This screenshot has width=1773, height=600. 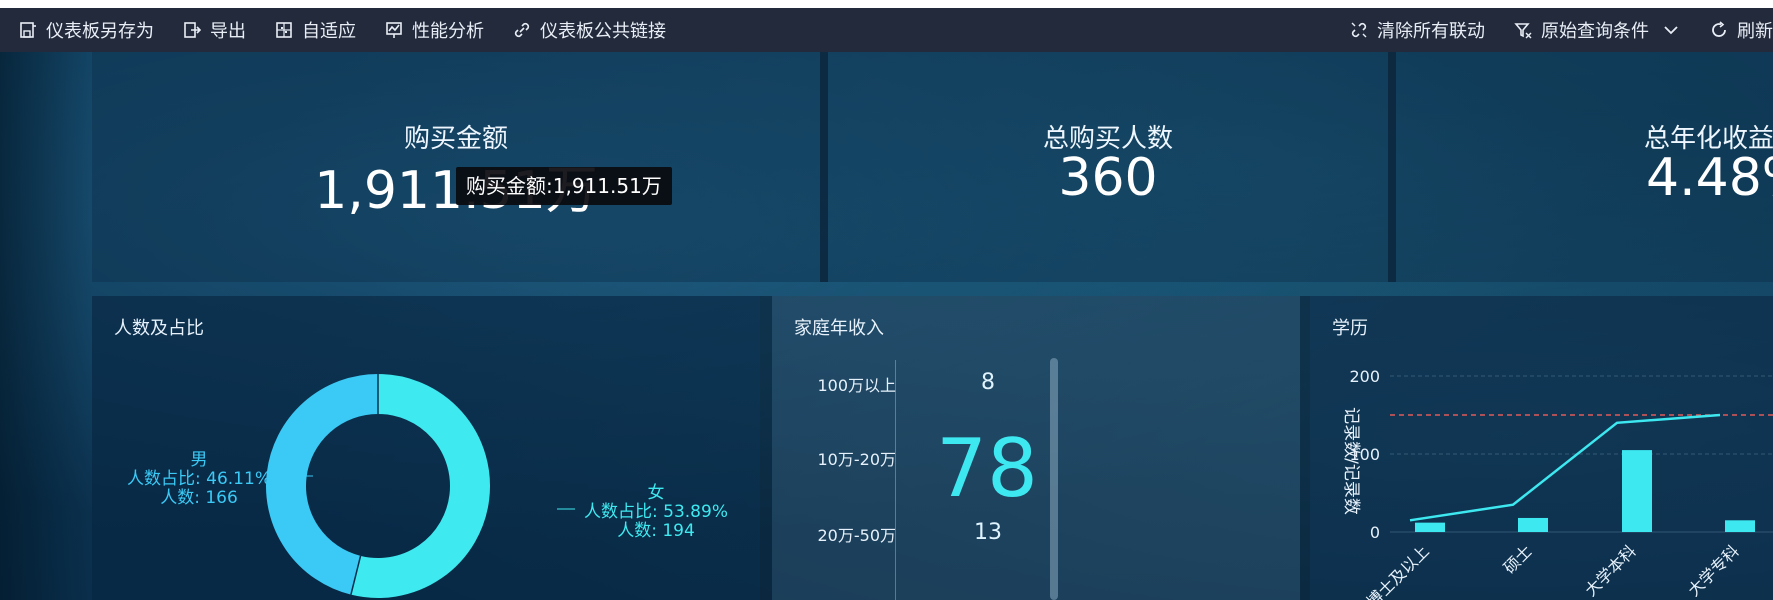 I want to click on education-combo-chart: 记录数/记录数 2001000博士及以上 硕士 大学本科 大学专科, so click(x=1557, y=483).